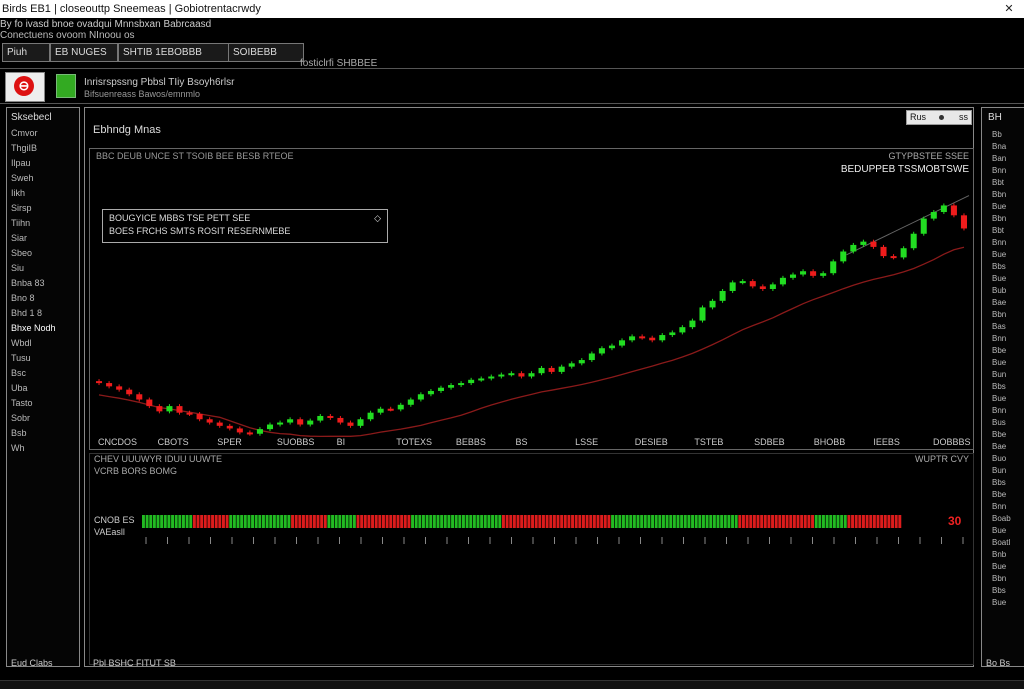  I want to click on left-list-item: Wh, so click(18, 448).